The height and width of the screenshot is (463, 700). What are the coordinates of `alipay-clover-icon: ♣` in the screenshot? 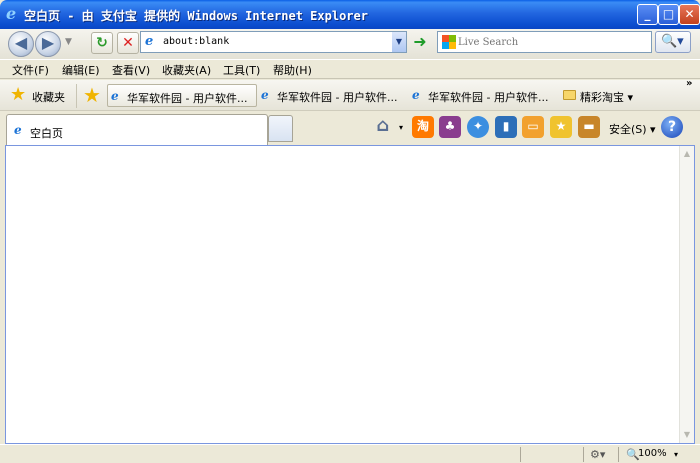 It's located at (450, 127).